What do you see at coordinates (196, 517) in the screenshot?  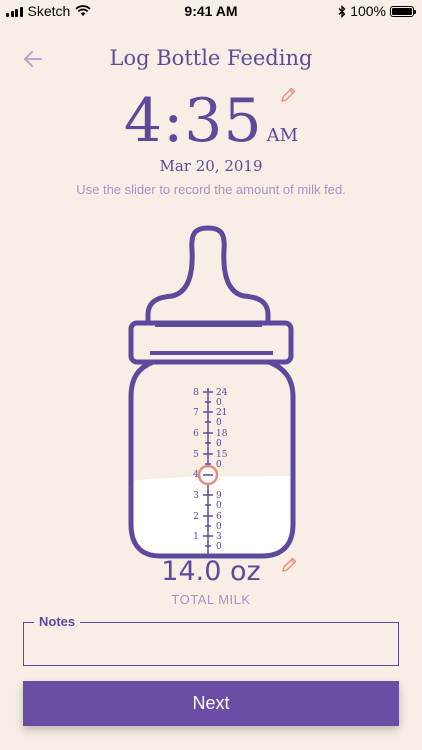 I see `oz-tick-2: 2` at bounding box center [196, 517].